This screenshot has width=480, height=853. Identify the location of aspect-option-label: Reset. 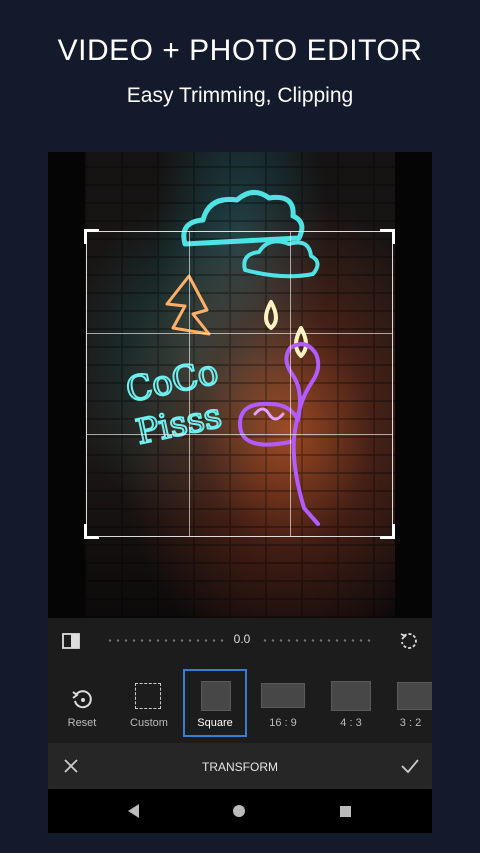
(82, 723).